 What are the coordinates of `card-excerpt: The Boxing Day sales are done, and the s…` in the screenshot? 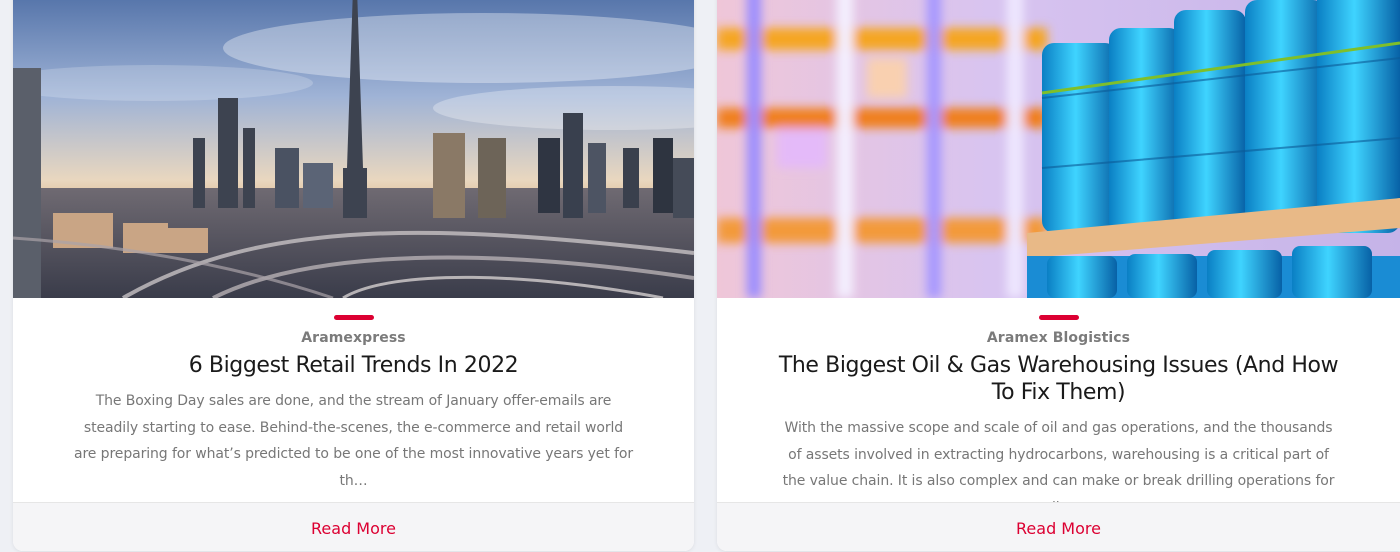 It's located at (353, 441).